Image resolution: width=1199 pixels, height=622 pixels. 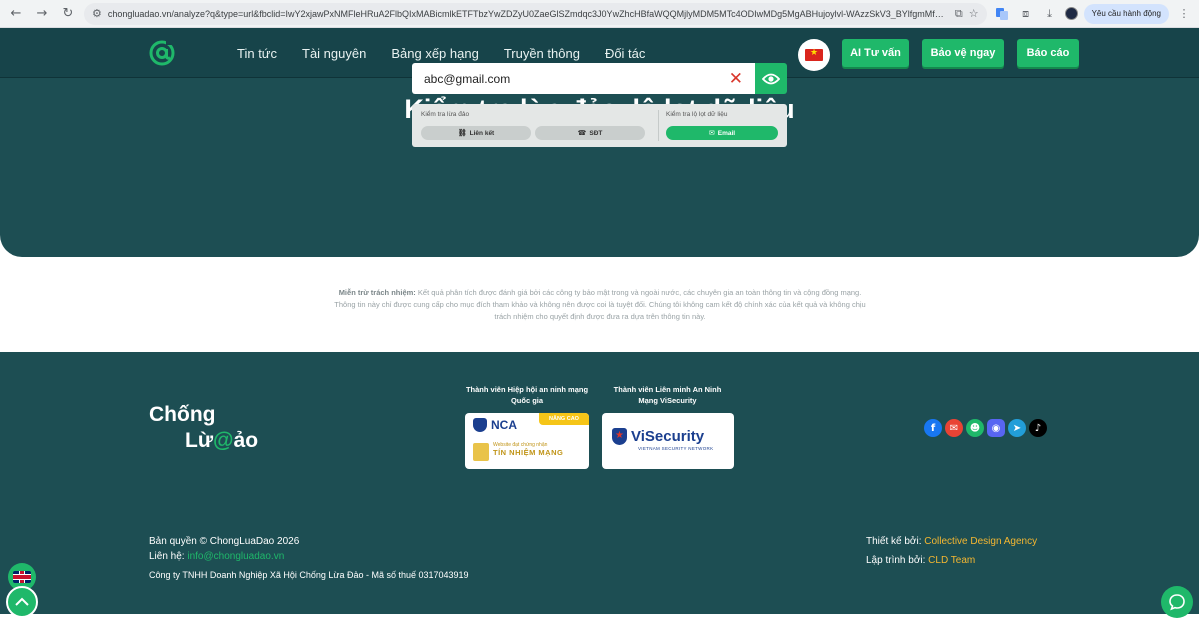 I want to click on check-button, so click(x=771, y=78).